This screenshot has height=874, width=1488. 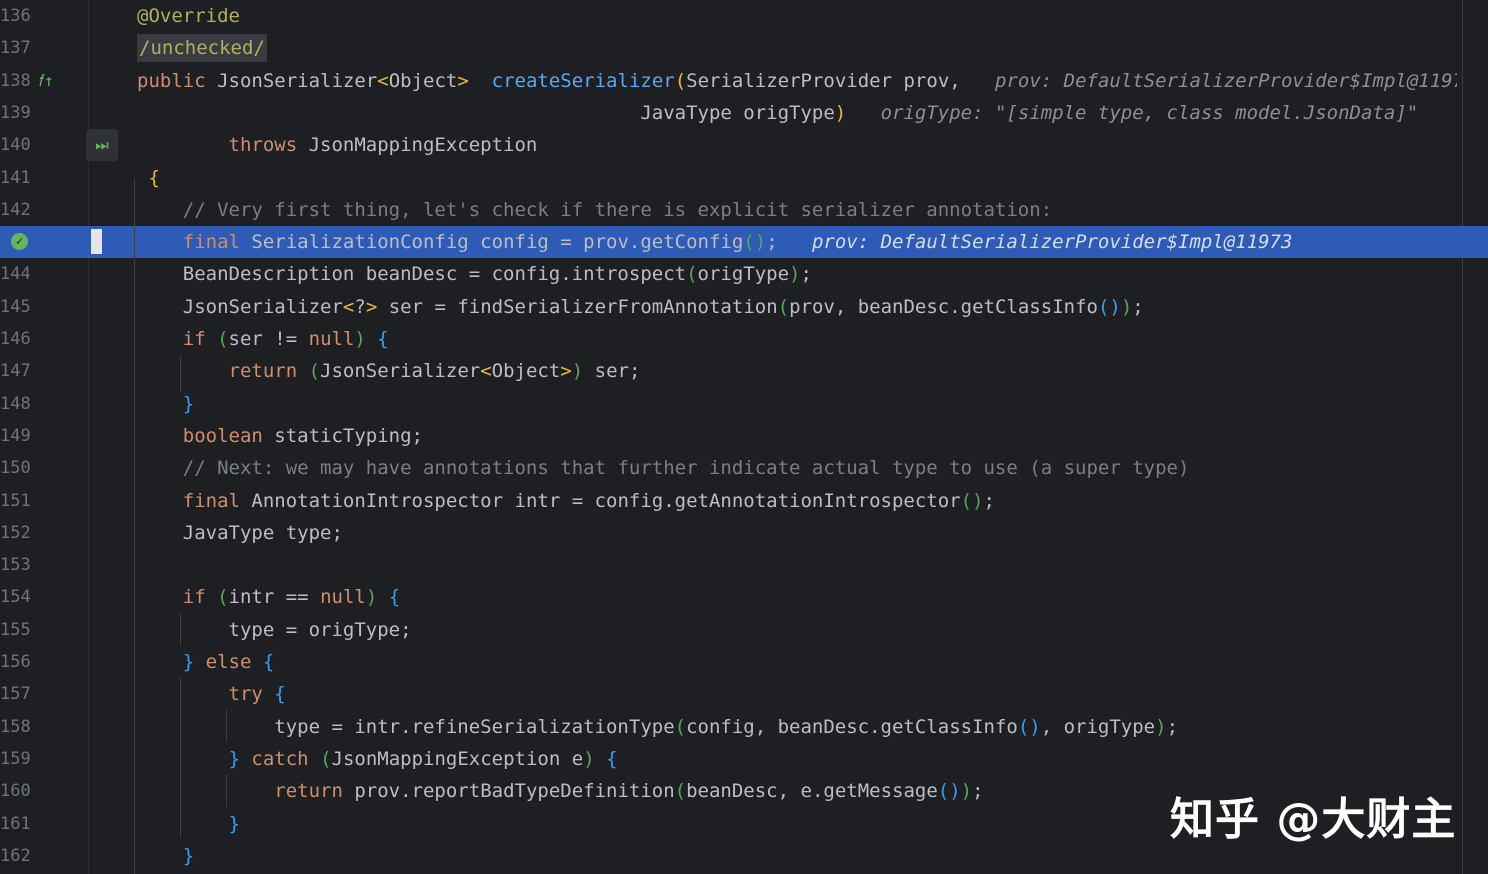 What do you see at coordinates (744, 371) in the screenshot?
I see `code-line: 147 return (JsonSerializer<Object>) ser;` at bounding box center [744, 371].